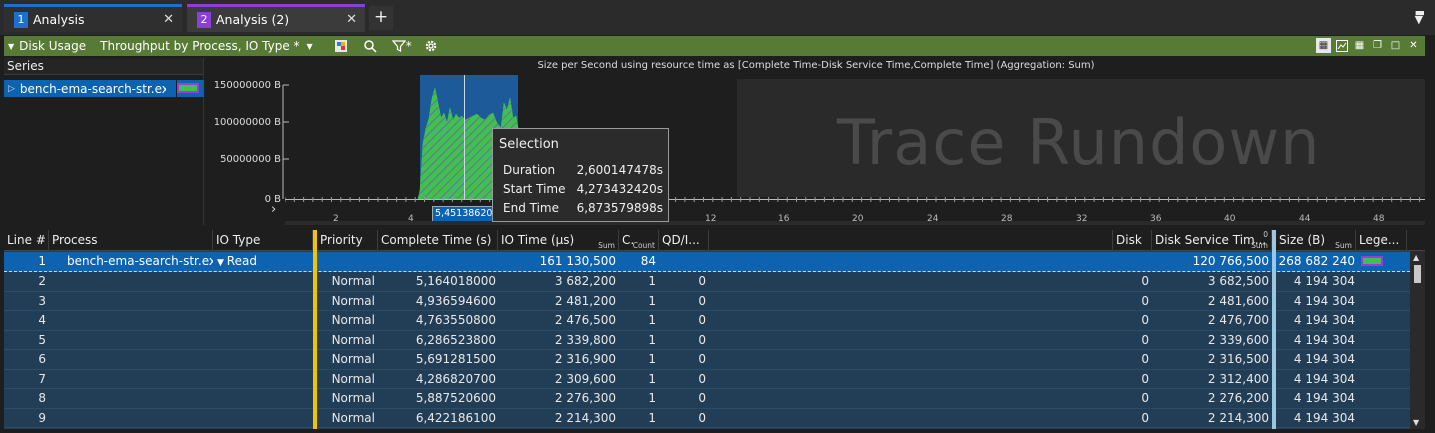  Describe the element at coordinates (639, 240) in the screenshot. I see `column-header-count: C. Count` at that location.